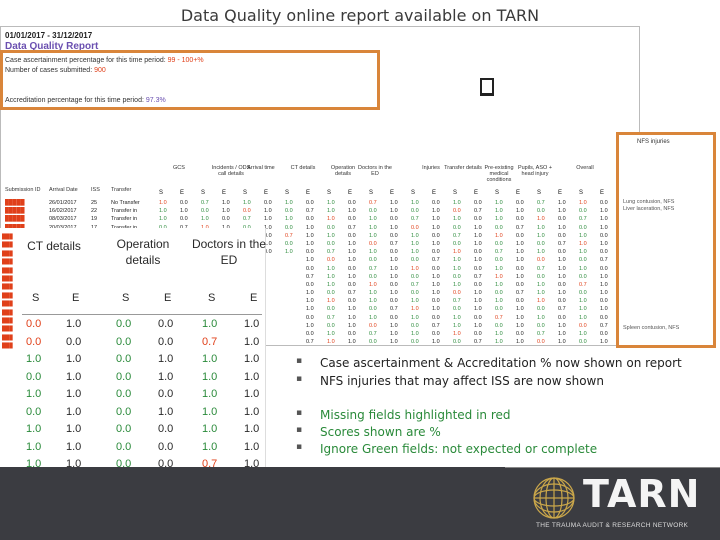 This screenshot has width=720, height=540. What do you see at coordinates (612, 467) in the screenshot?
I see `footer-divider` at bounding box center [612, 467].